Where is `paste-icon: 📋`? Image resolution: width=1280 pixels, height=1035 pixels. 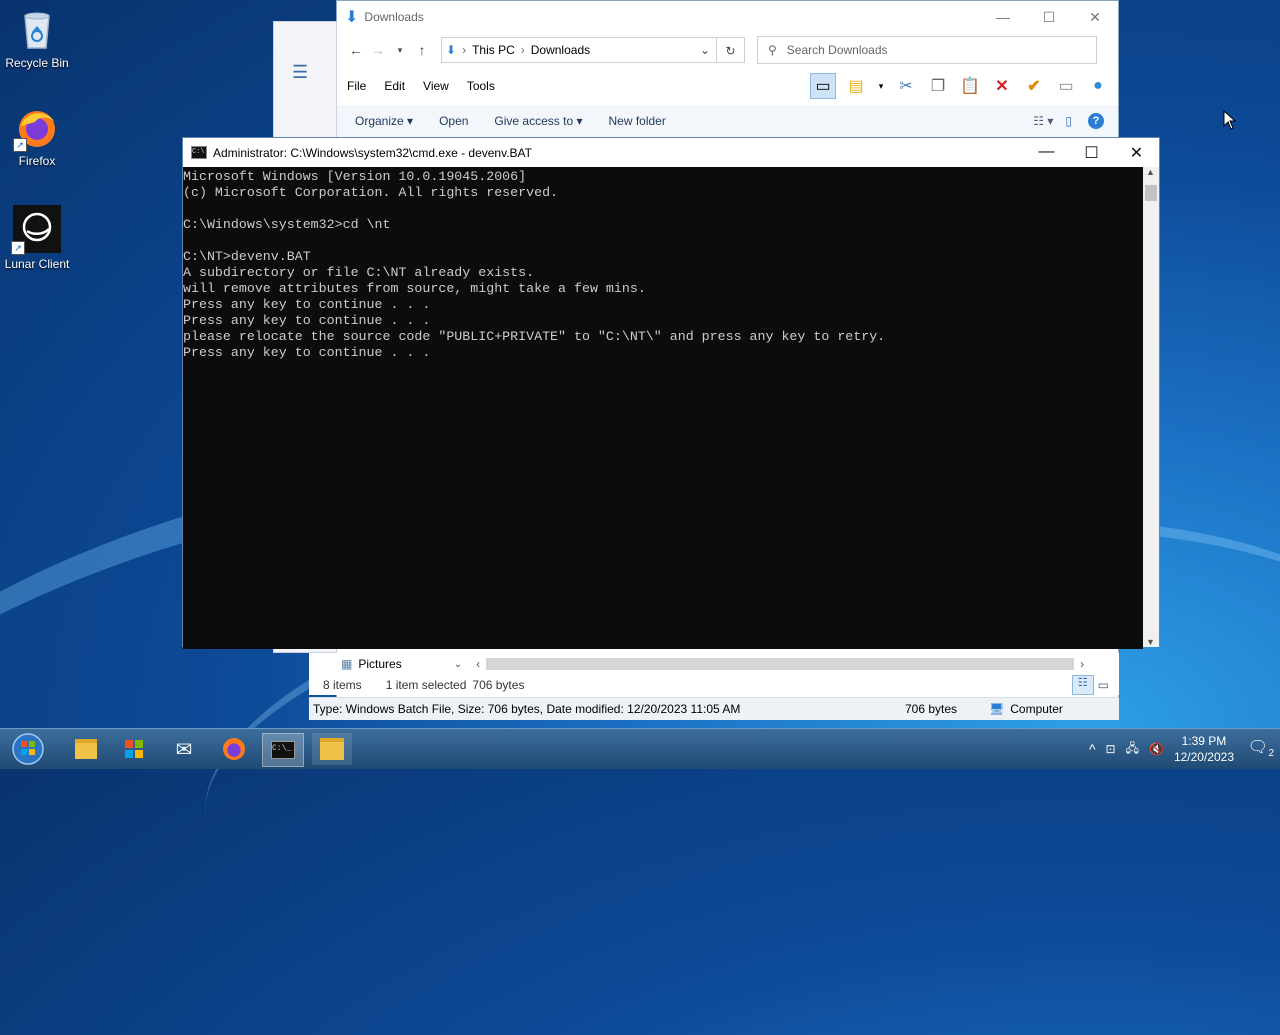 paste-icon: 📋 is located at coordinates (970, 86).